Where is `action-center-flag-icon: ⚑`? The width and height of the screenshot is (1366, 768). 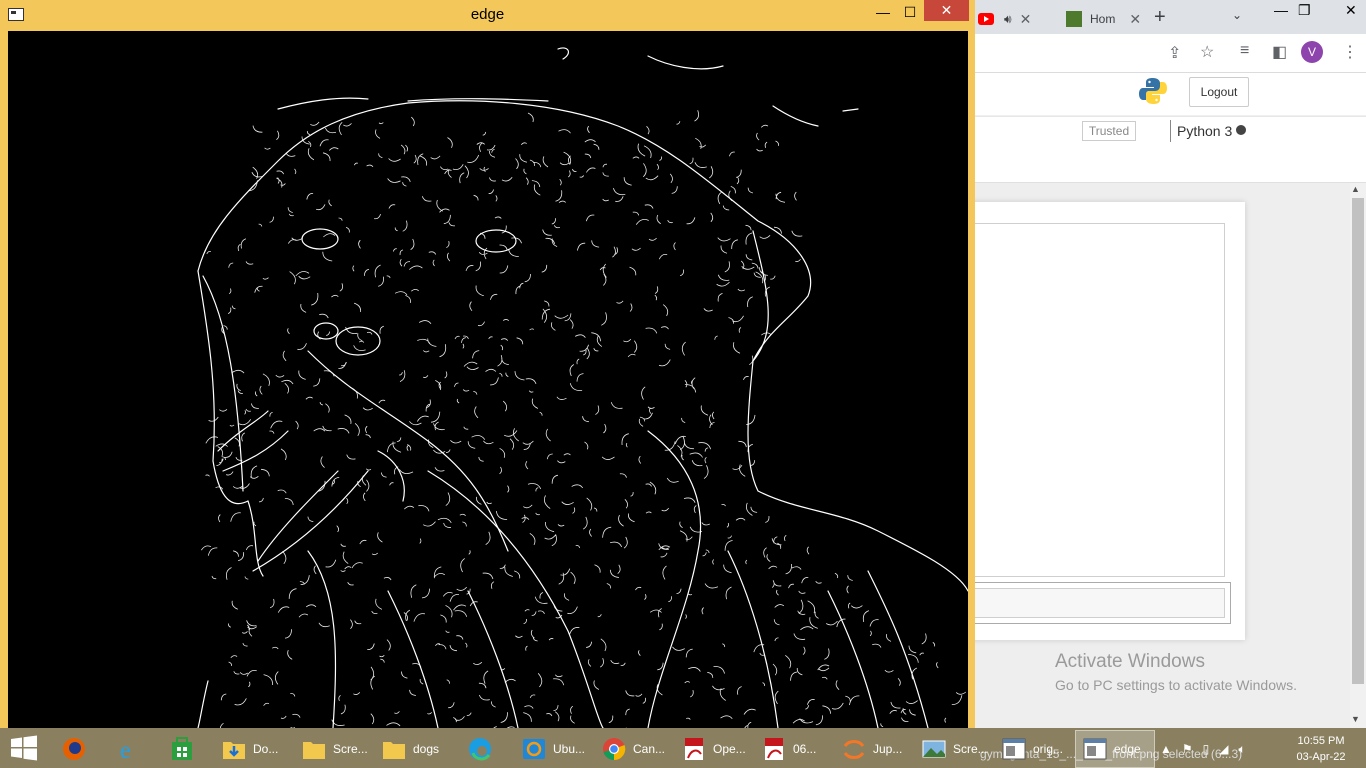 action-center-flag-icon: ⚑ is located at coordinates (1187, 749).